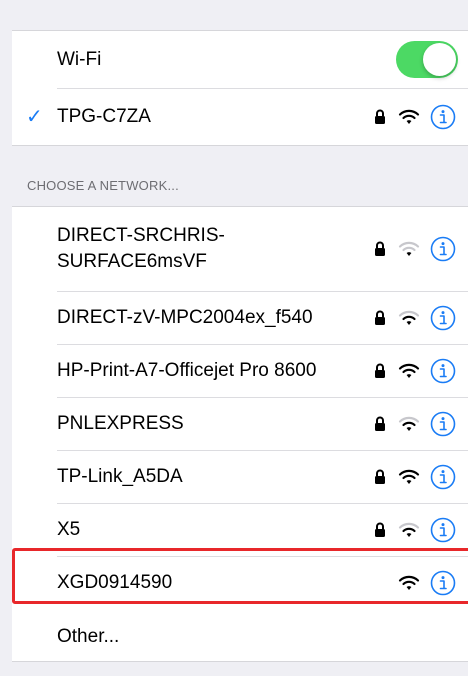  Describe the element at coordinates (69, 529) in the screenshot. I see `network-name: X5` at that location.